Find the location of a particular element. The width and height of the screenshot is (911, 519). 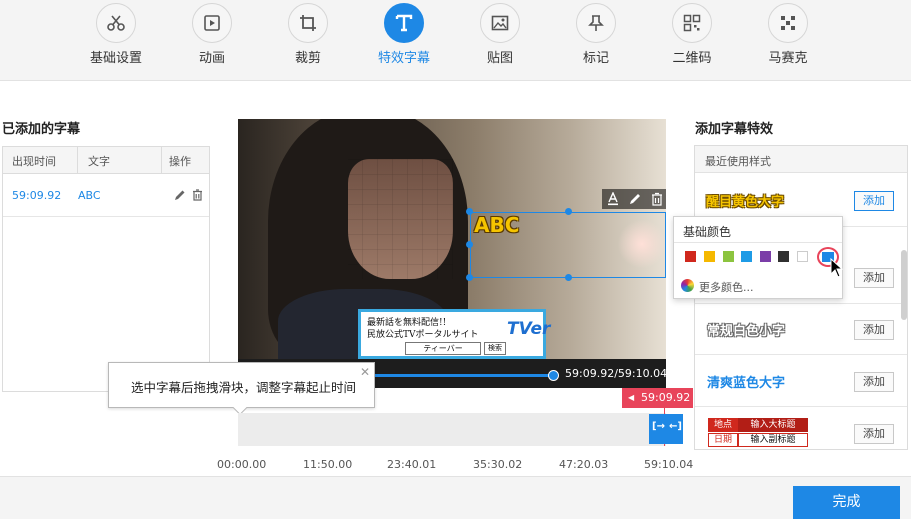

time-marker-label: ◀ 59:09.92 is located at coordinates (657, 398).